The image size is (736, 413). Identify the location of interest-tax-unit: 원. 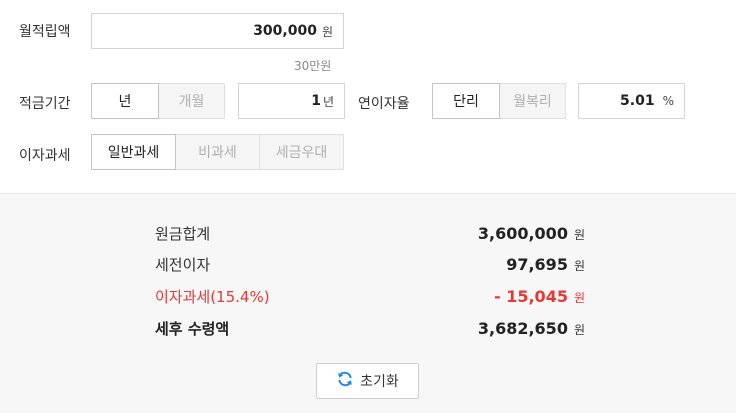
(579, 297).